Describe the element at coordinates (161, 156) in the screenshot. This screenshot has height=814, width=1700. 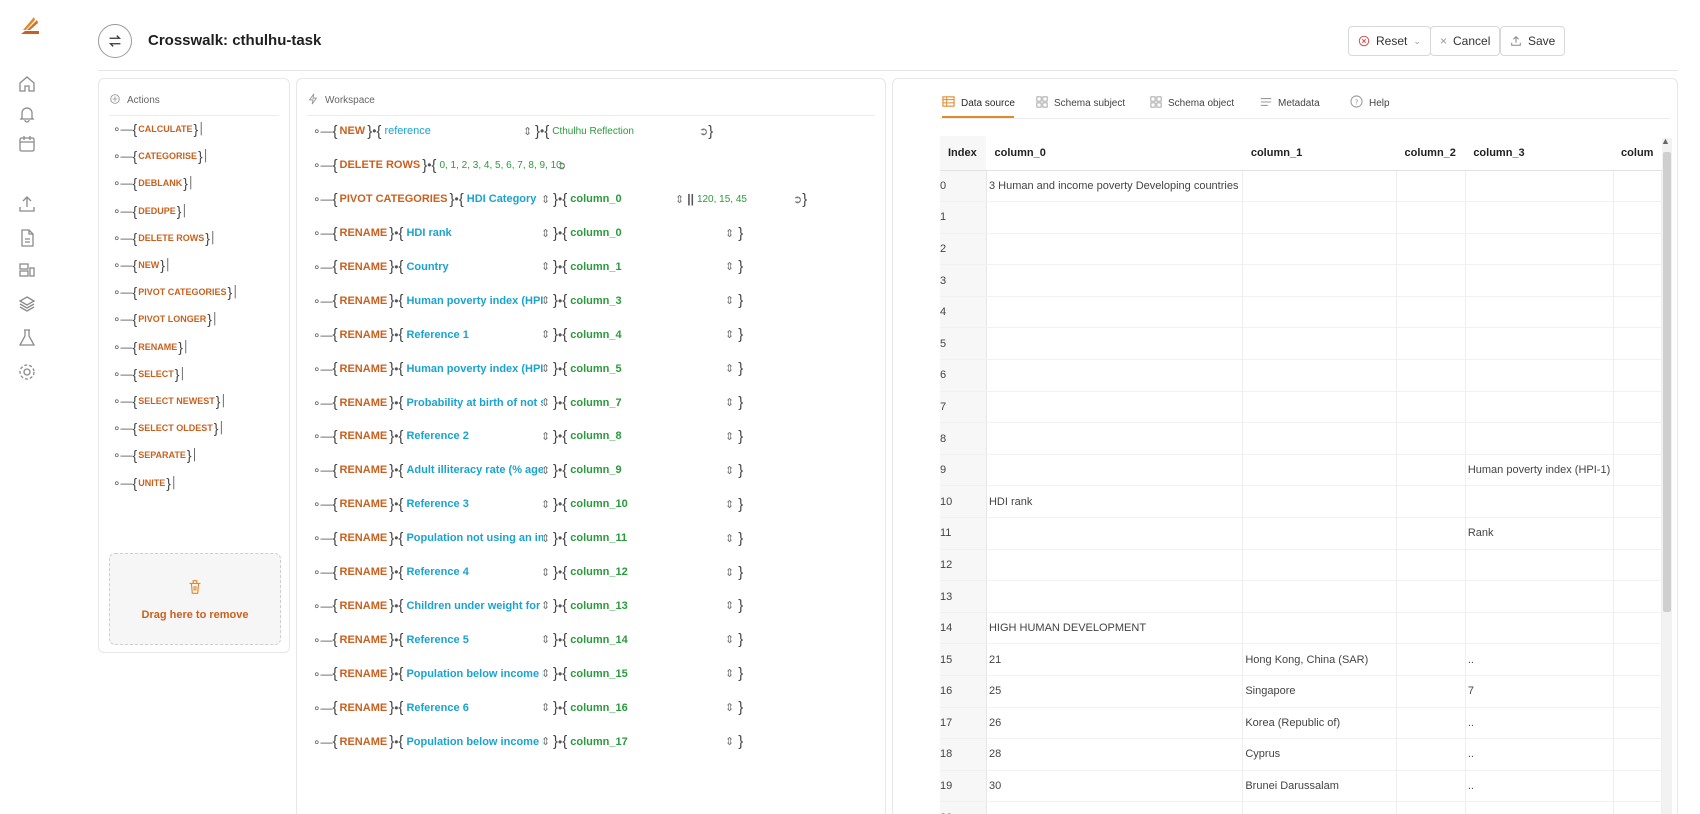
I see `action-categorise: ∘—{CATEGORISE} │` at that location.